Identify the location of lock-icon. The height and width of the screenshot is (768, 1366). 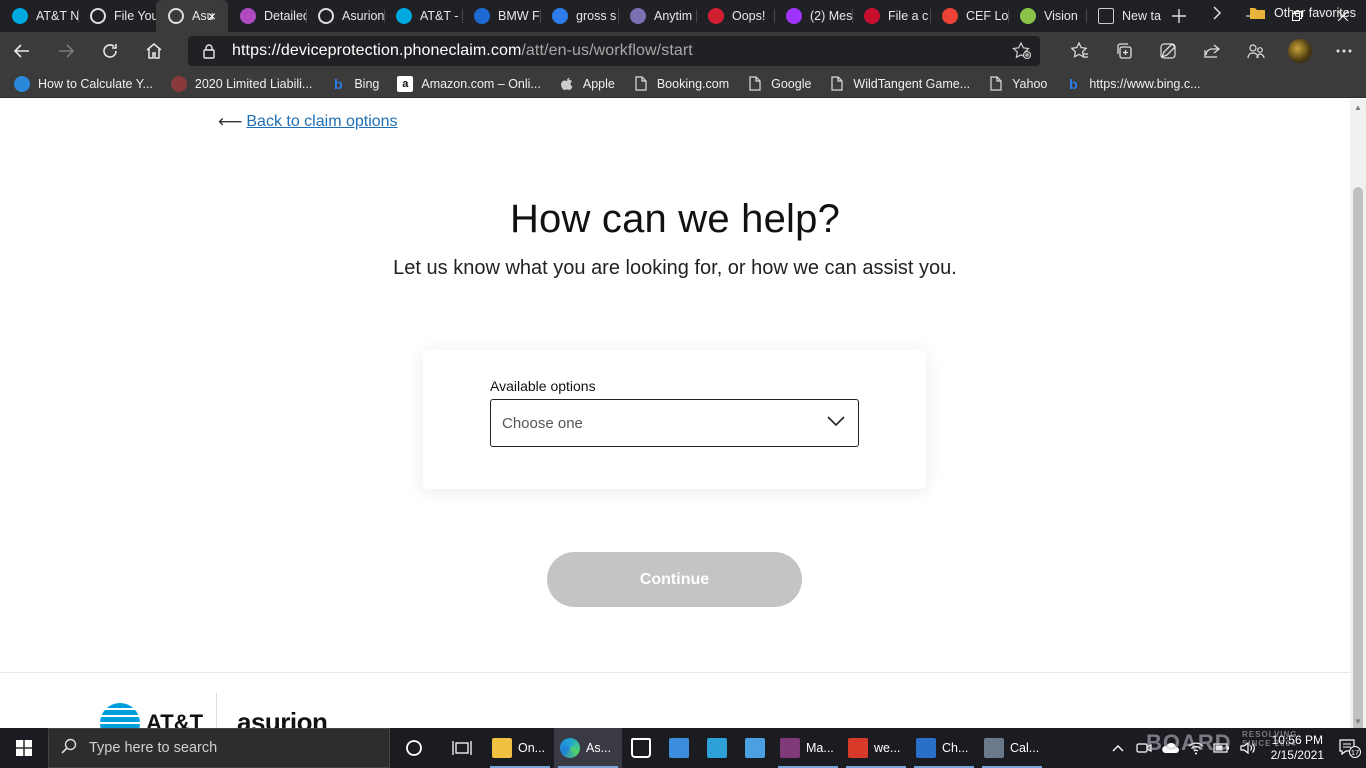
(209, 51).